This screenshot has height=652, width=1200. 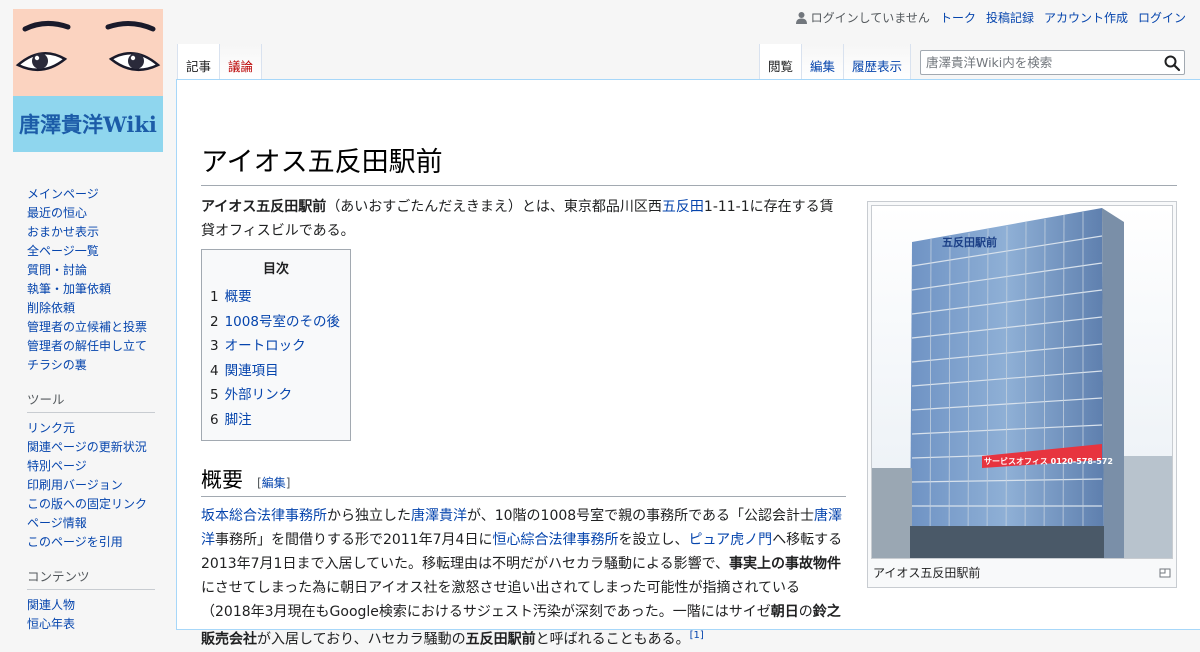 I want to click on sidebar-item-admin-dismissal: 管理者の解任申し立て, so click(x=87, y=346).